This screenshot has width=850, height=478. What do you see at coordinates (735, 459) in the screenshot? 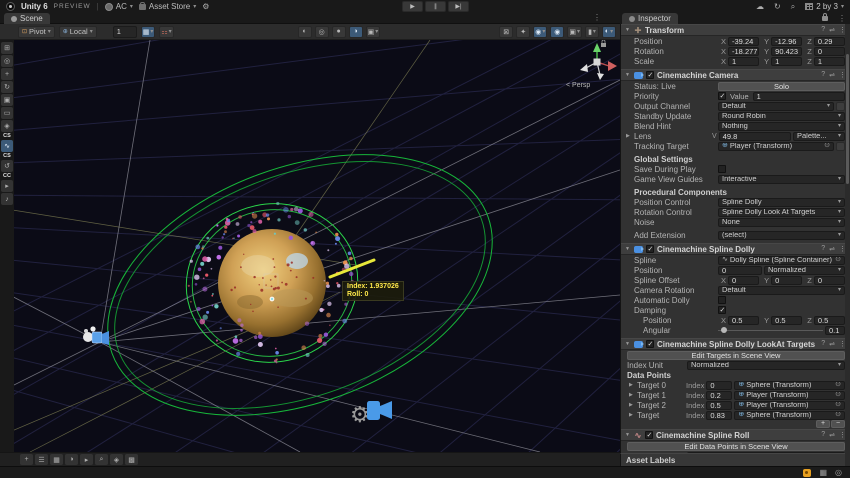
I see `asset-labels-footer: Asset Labels` at bounding box center [735, 459].